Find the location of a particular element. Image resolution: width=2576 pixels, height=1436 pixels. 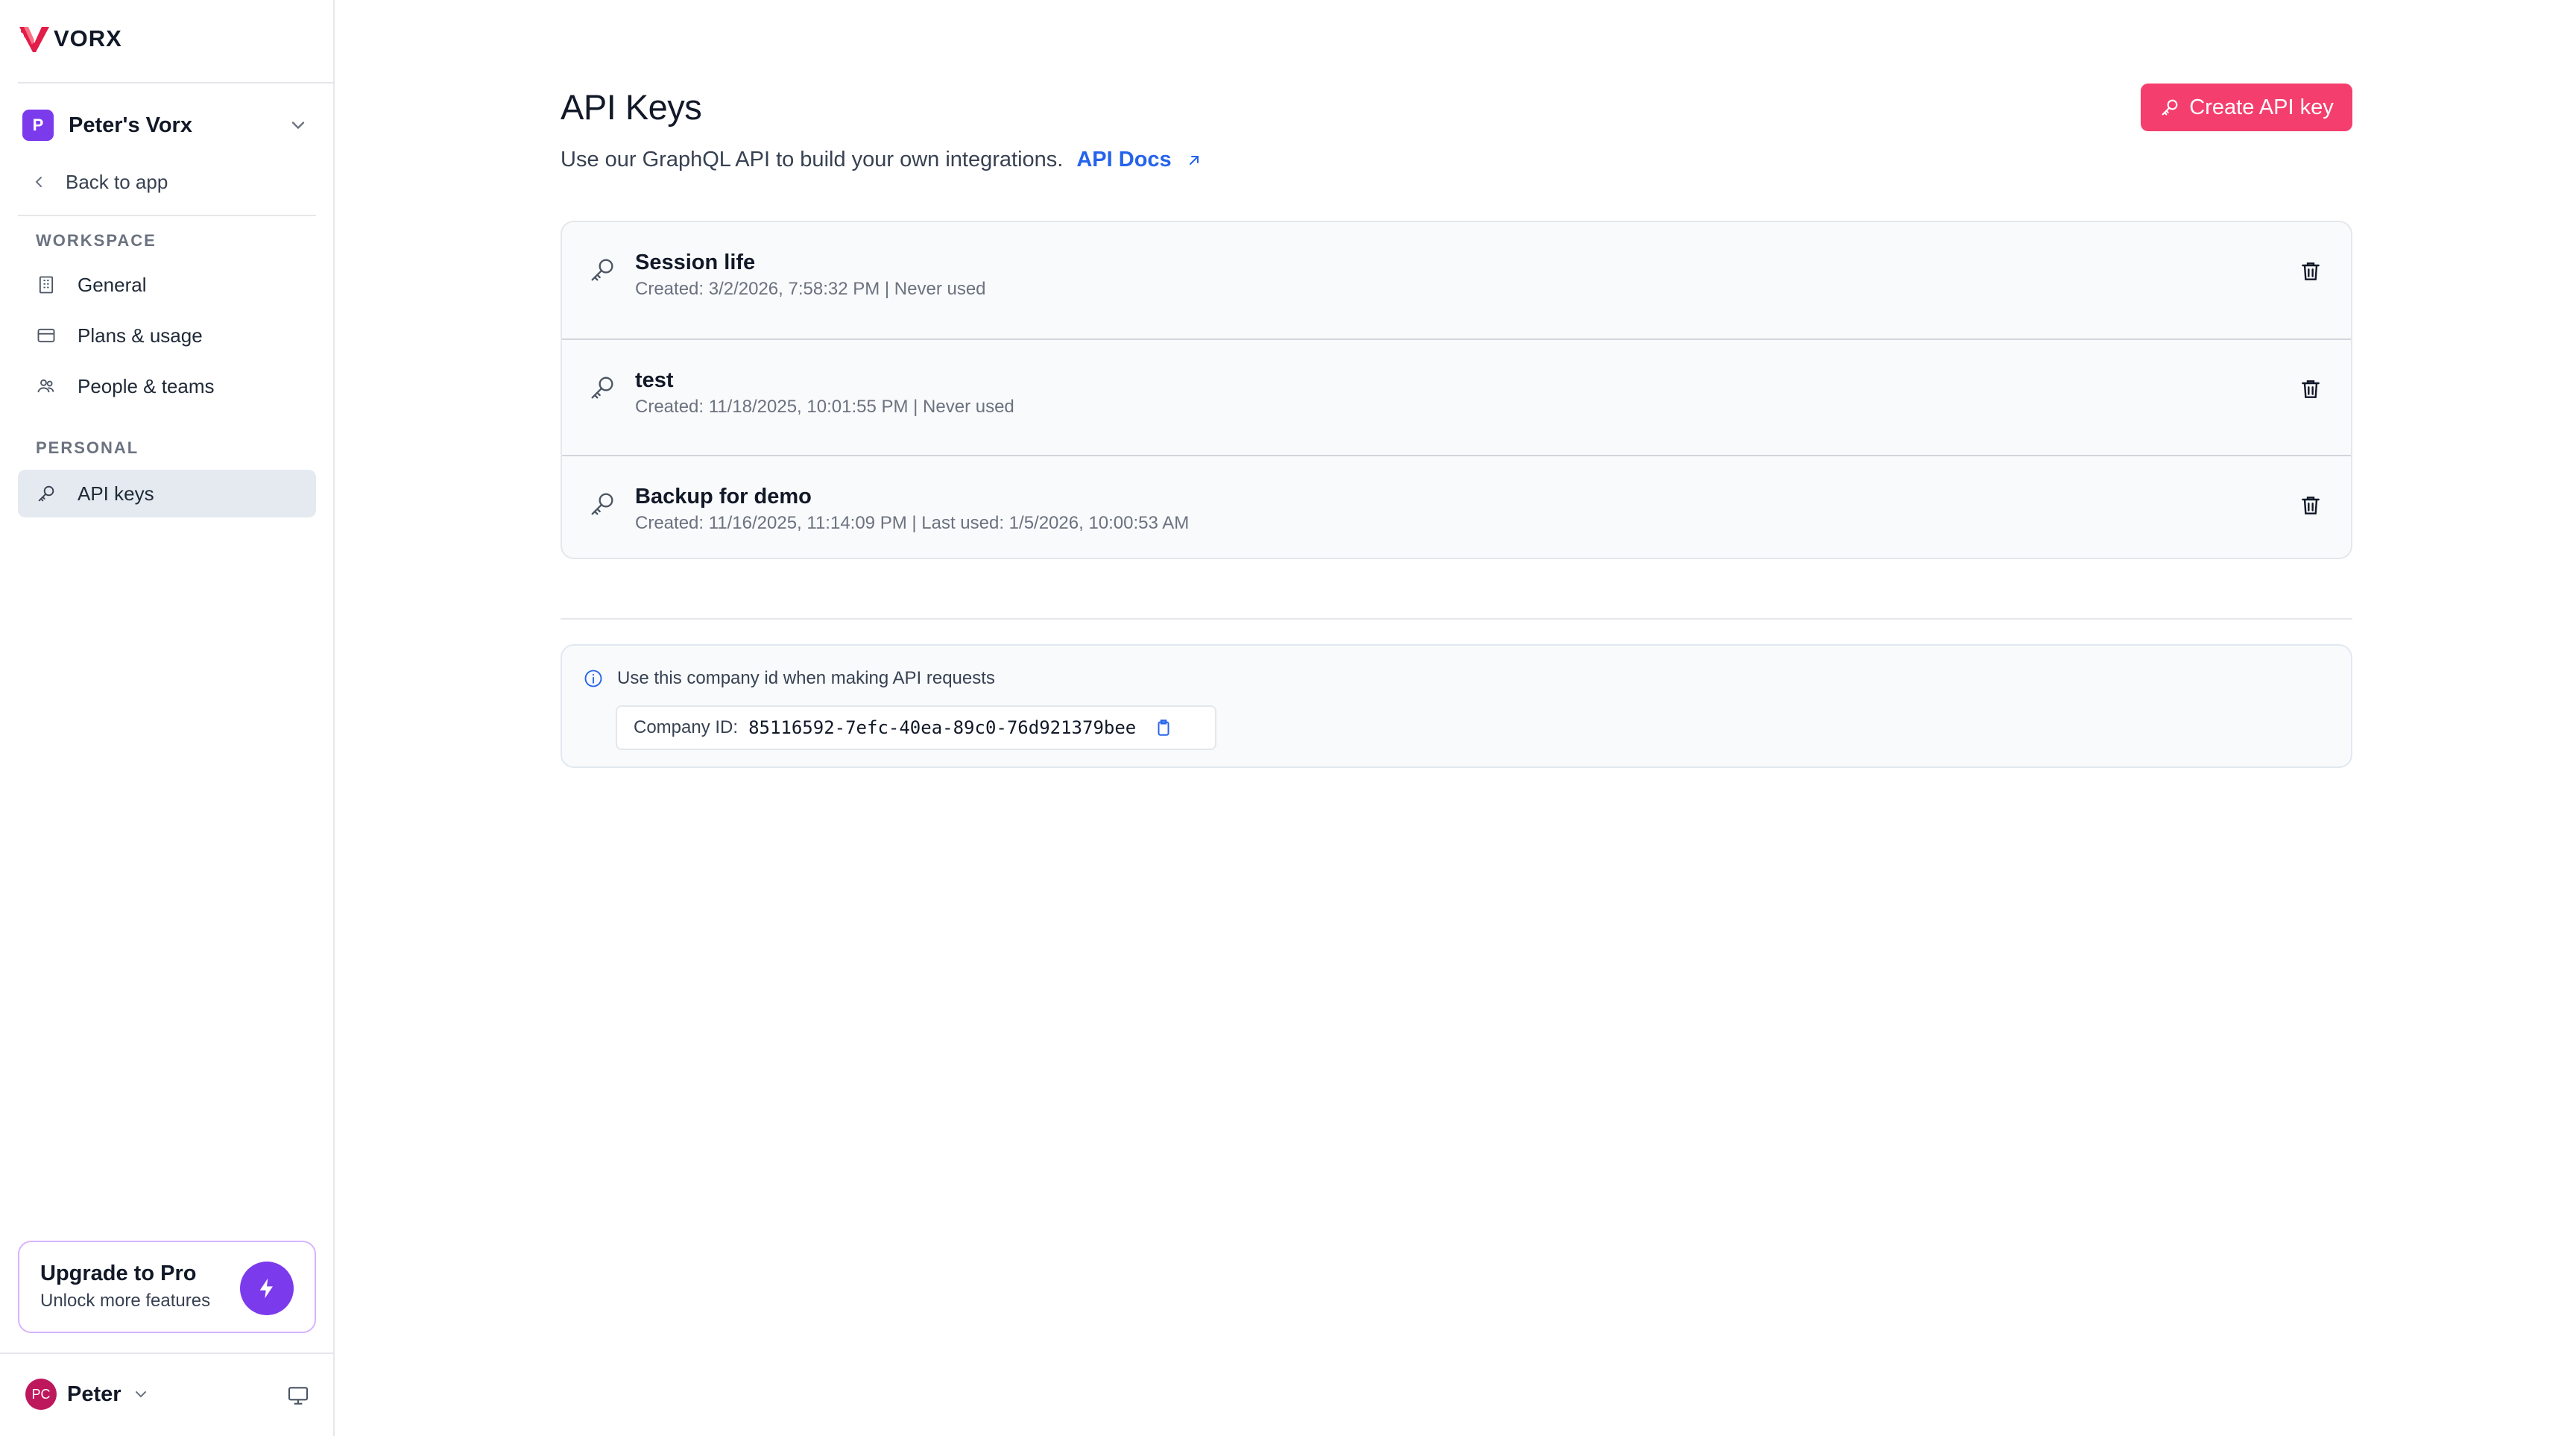

lightning-icon is located at coordinates (266, 1288).